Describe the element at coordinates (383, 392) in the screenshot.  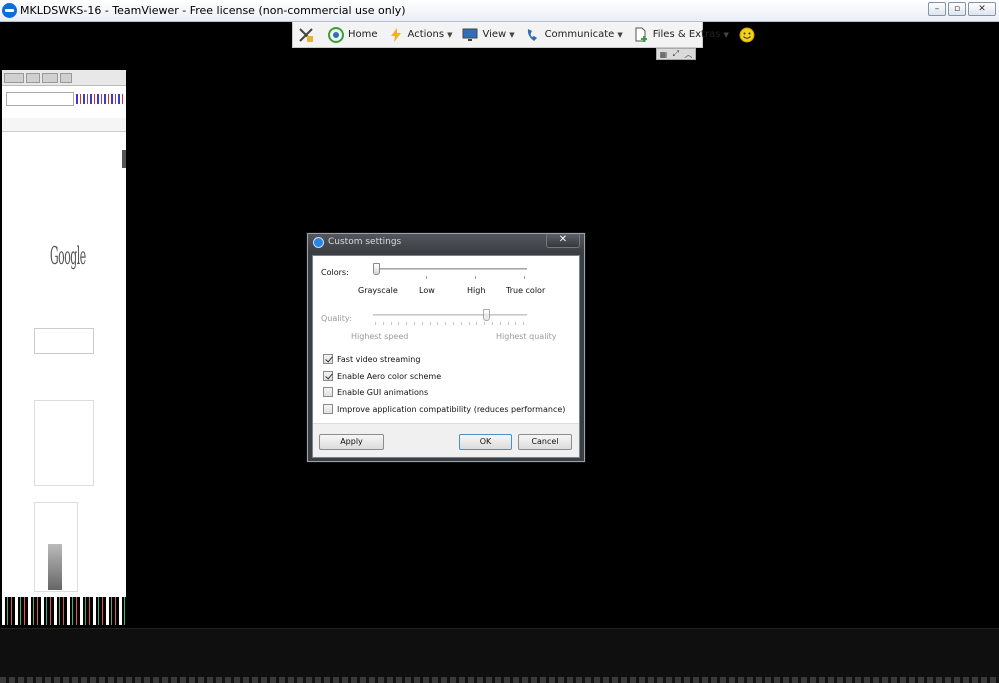
I see `enable-gui-animations-label: Enable GUI animations` at that location.